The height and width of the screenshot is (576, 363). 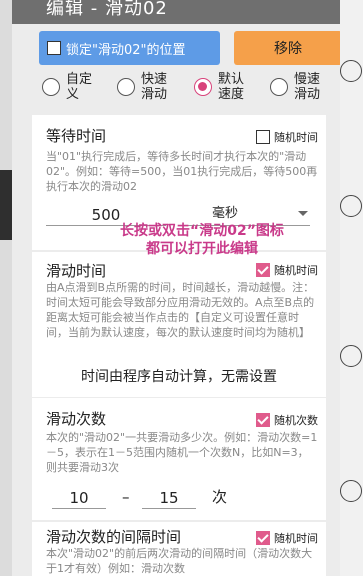 What do you see at coordinates (107, 9) in the screenshot?
I see `dialog-title: 编辑 - 滑动02` at bounding box center [107, 9].